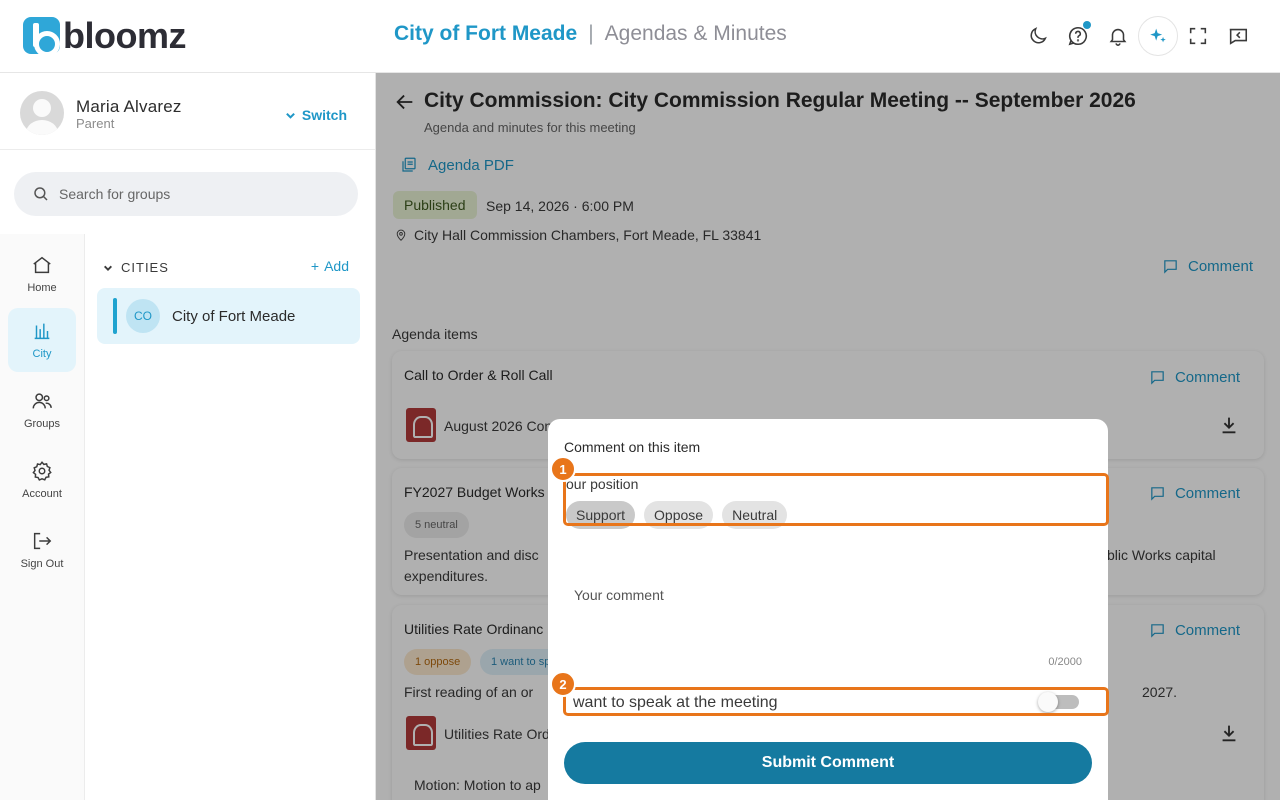  I want to click on comment-textarea: Your comment, so click(828, 624).